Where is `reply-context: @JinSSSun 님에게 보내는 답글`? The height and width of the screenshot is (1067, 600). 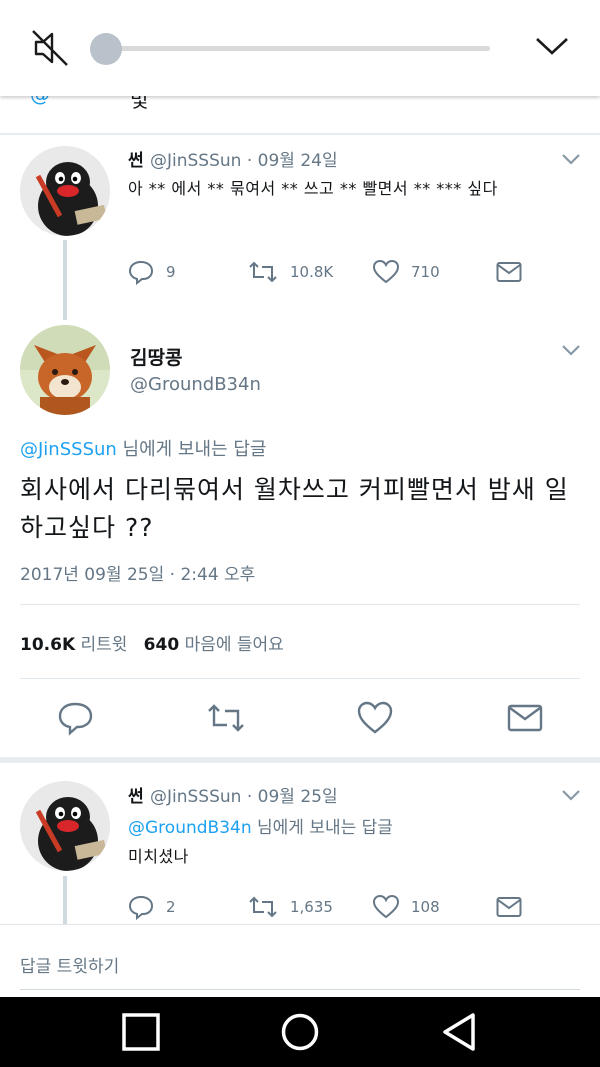
reply-context: @JinSSSun 님에게 보내는 답글 is located at coordinates (143, 448).